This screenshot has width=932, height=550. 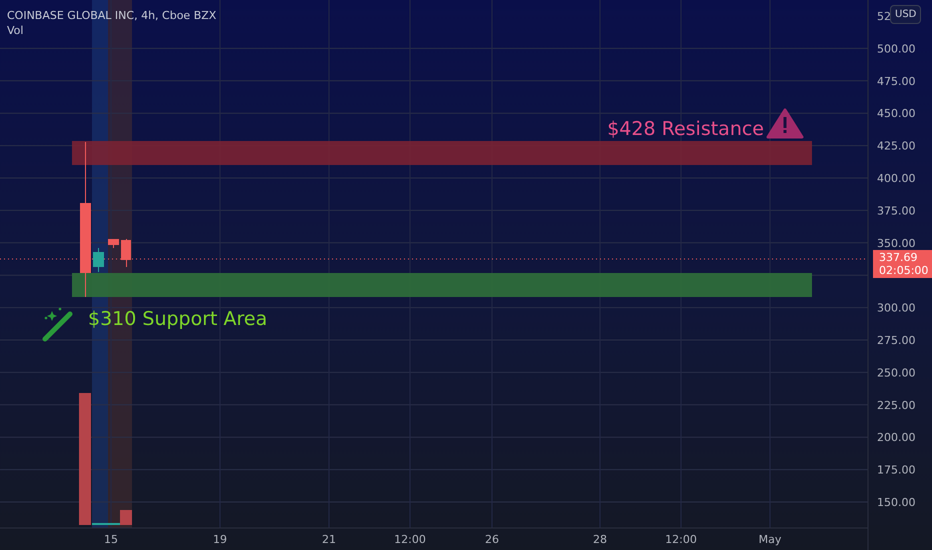 I want to click on price-label: 425.00, so click(x=896, y=146).